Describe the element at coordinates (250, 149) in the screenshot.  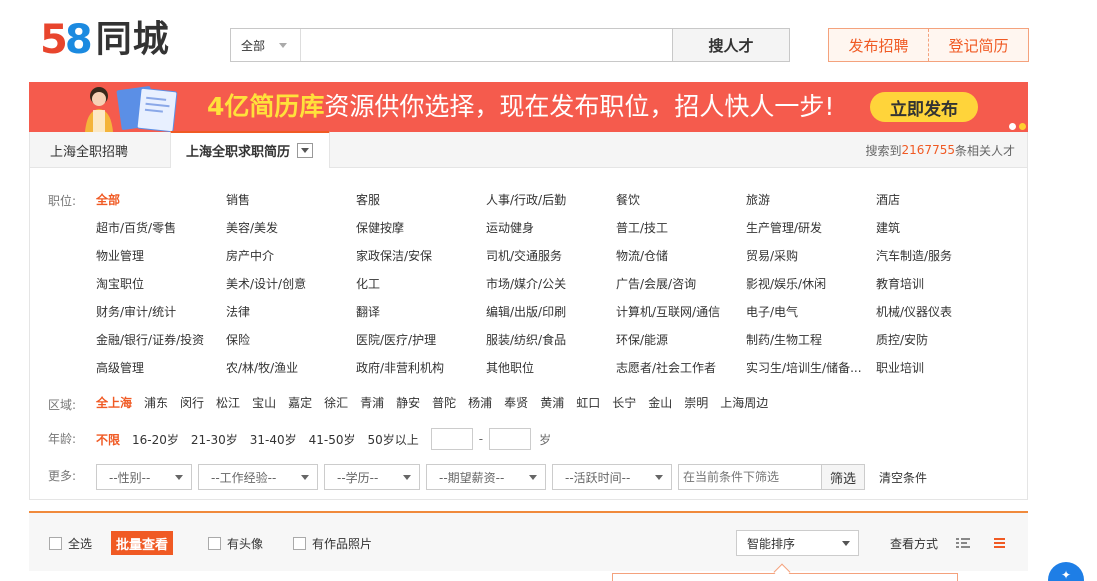
I see `tab-fulltime-resumes: 上海全职求职简历` at that location.